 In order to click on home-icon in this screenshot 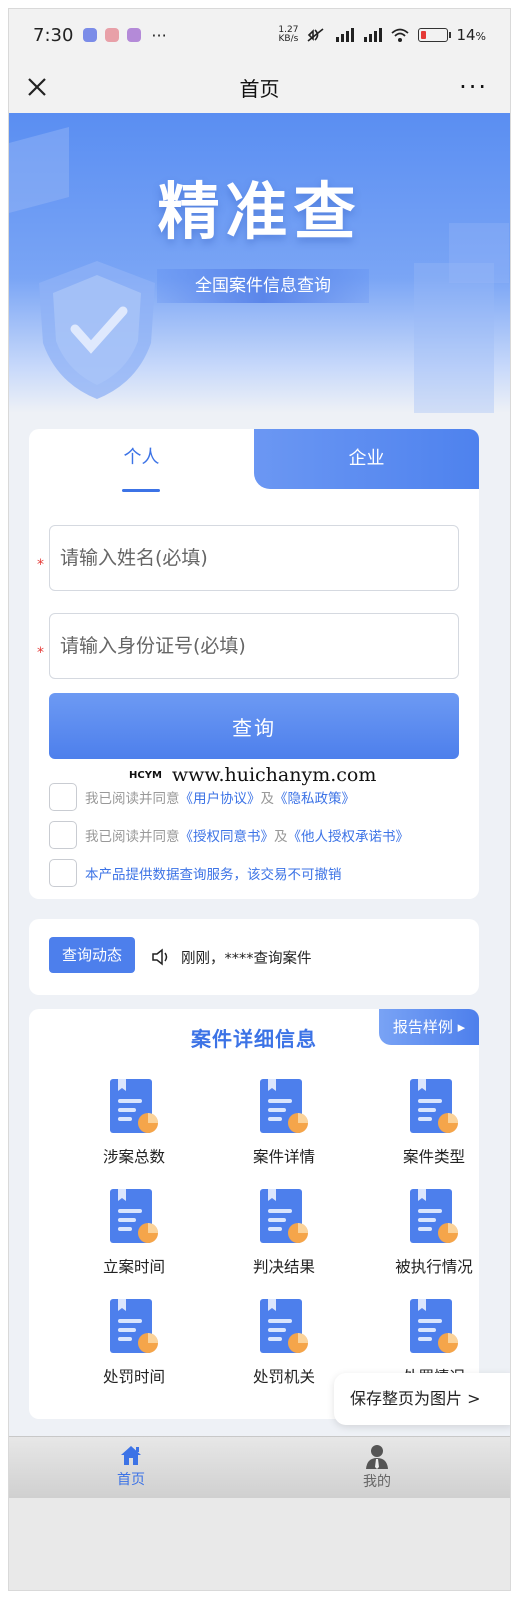, I will do `click(131, 1455)`.